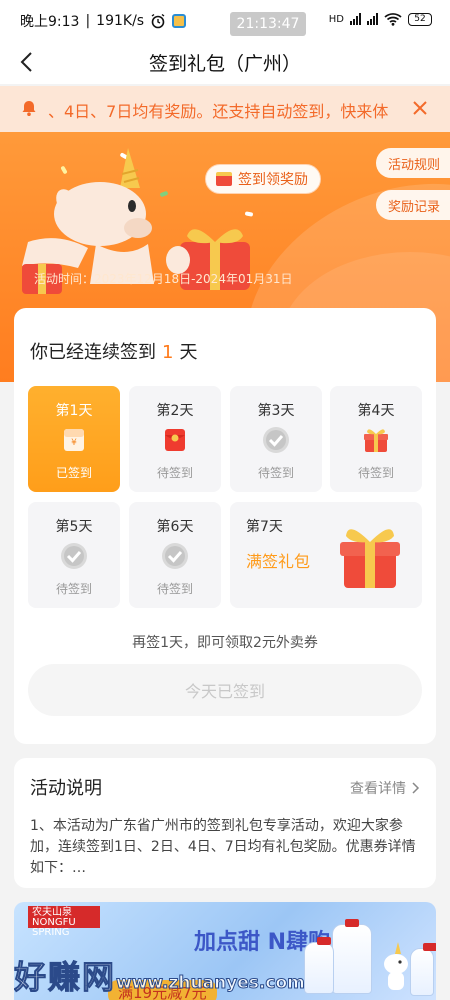 The width and height of the screenshot is (450, 1000). I want to click on day-1-card: 第1天 ¥ 已签到, so click(74, 439).